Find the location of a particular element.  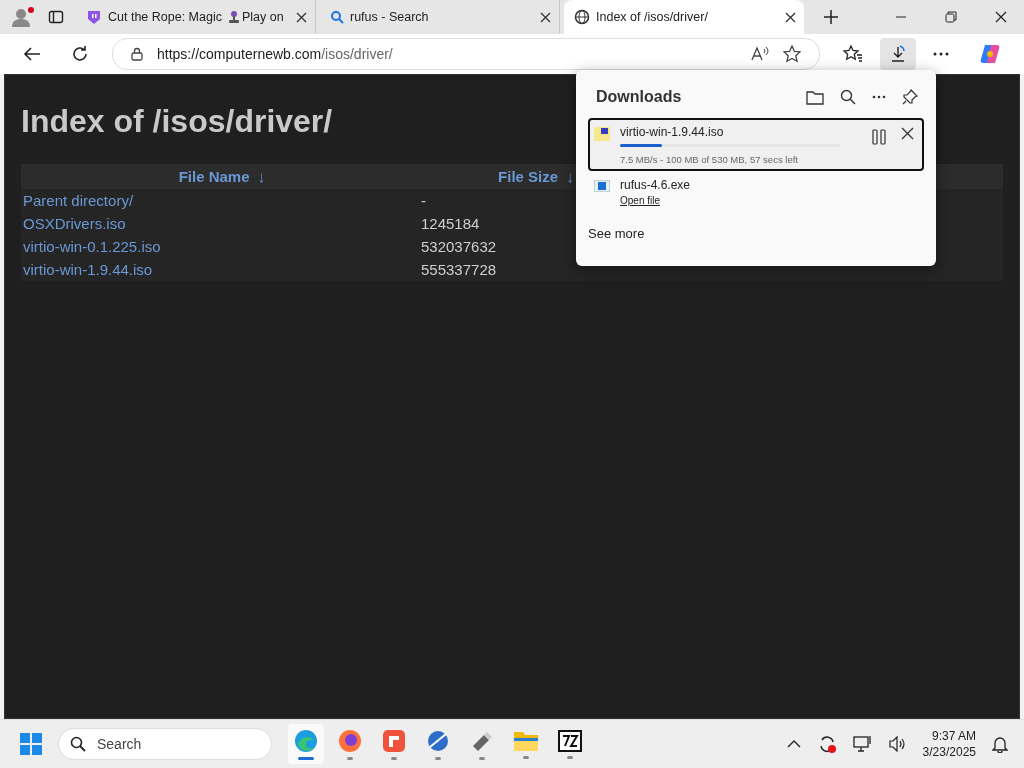

tab-title: Index of /isos/driver/ is located at coordinates (652, 17).